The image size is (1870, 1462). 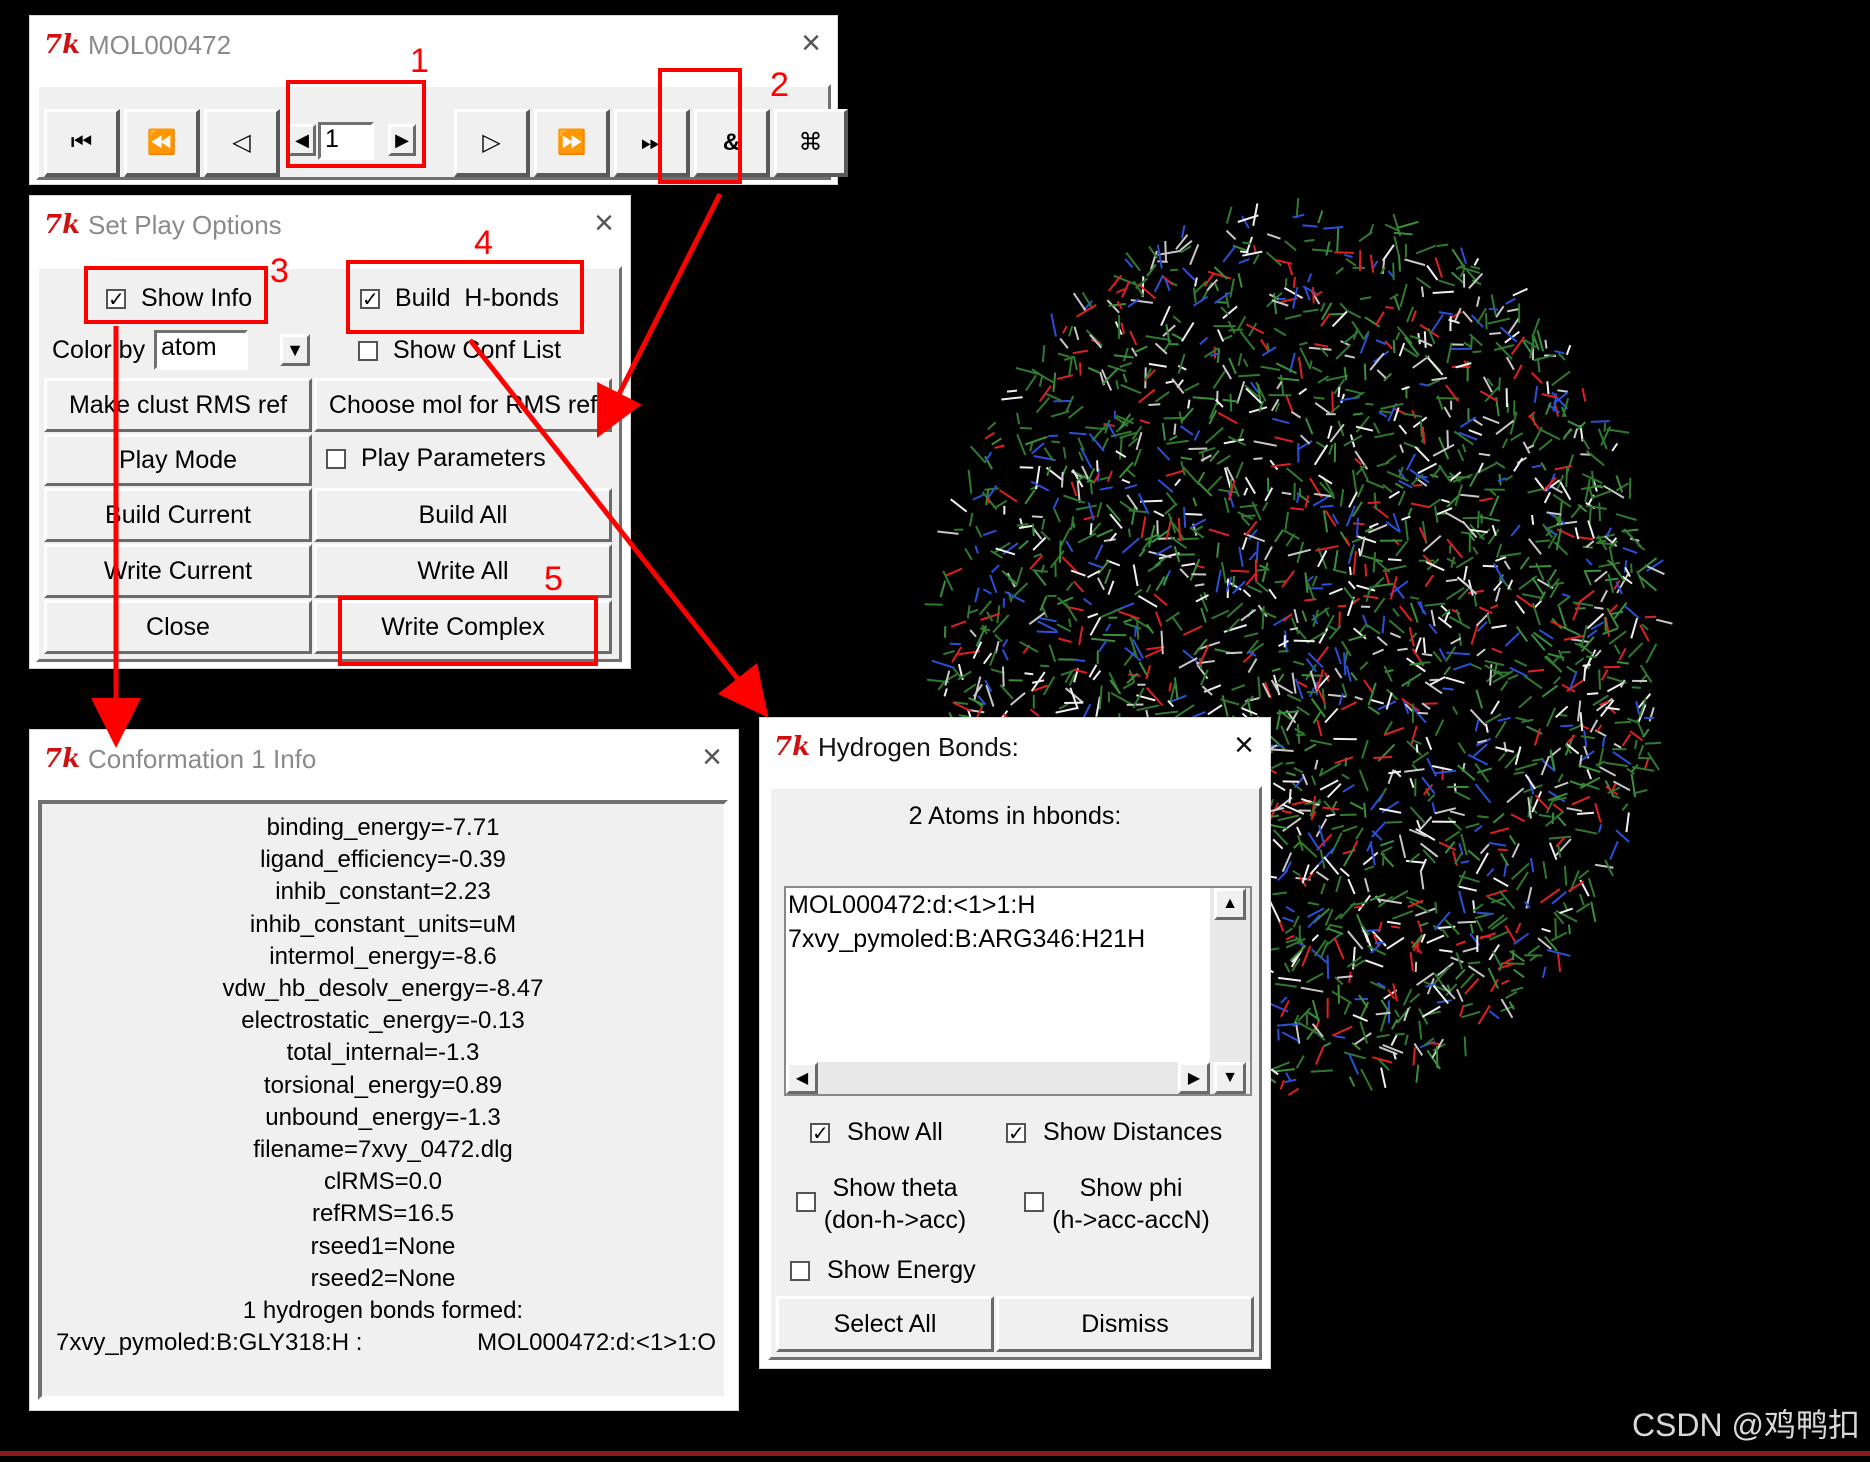 I want to click on scroll-left-icon: ◀, so click(x=802, y=1078).